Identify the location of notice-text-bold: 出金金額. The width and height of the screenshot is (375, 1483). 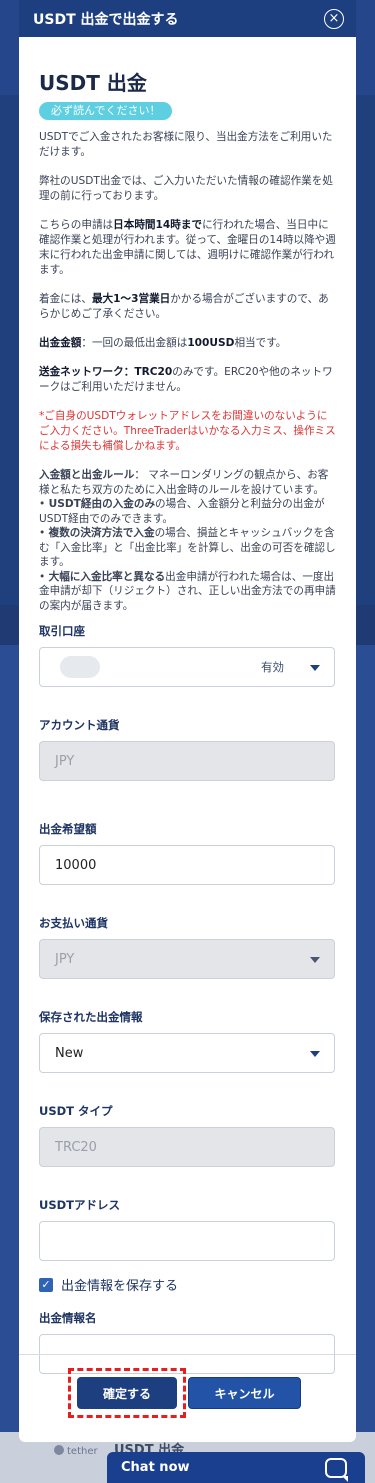
(60, 343).